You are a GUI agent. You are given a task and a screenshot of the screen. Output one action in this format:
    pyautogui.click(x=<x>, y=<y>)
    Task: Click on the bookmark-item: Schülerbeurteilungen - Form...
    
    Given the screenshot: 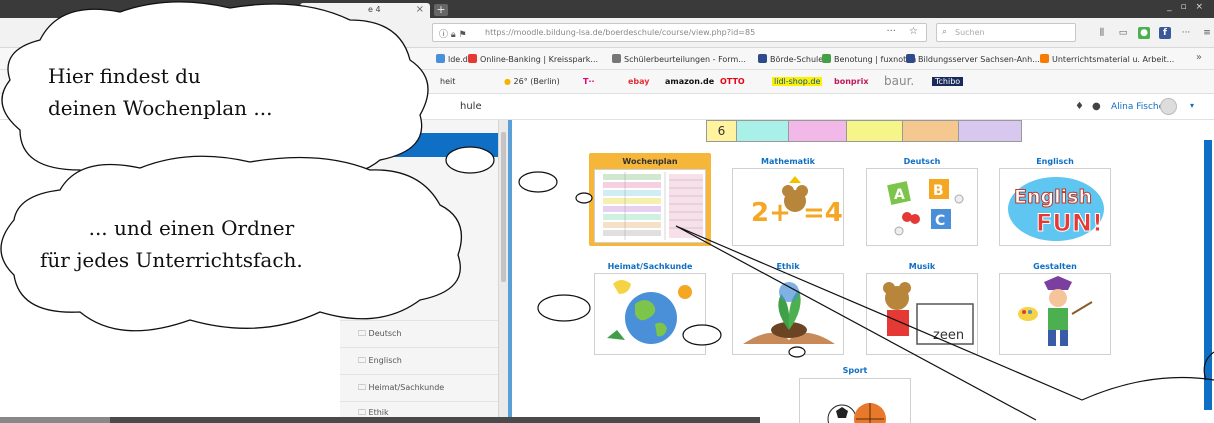 What is the action you would take?
    pyautogui.click(x=679, y=59)
    